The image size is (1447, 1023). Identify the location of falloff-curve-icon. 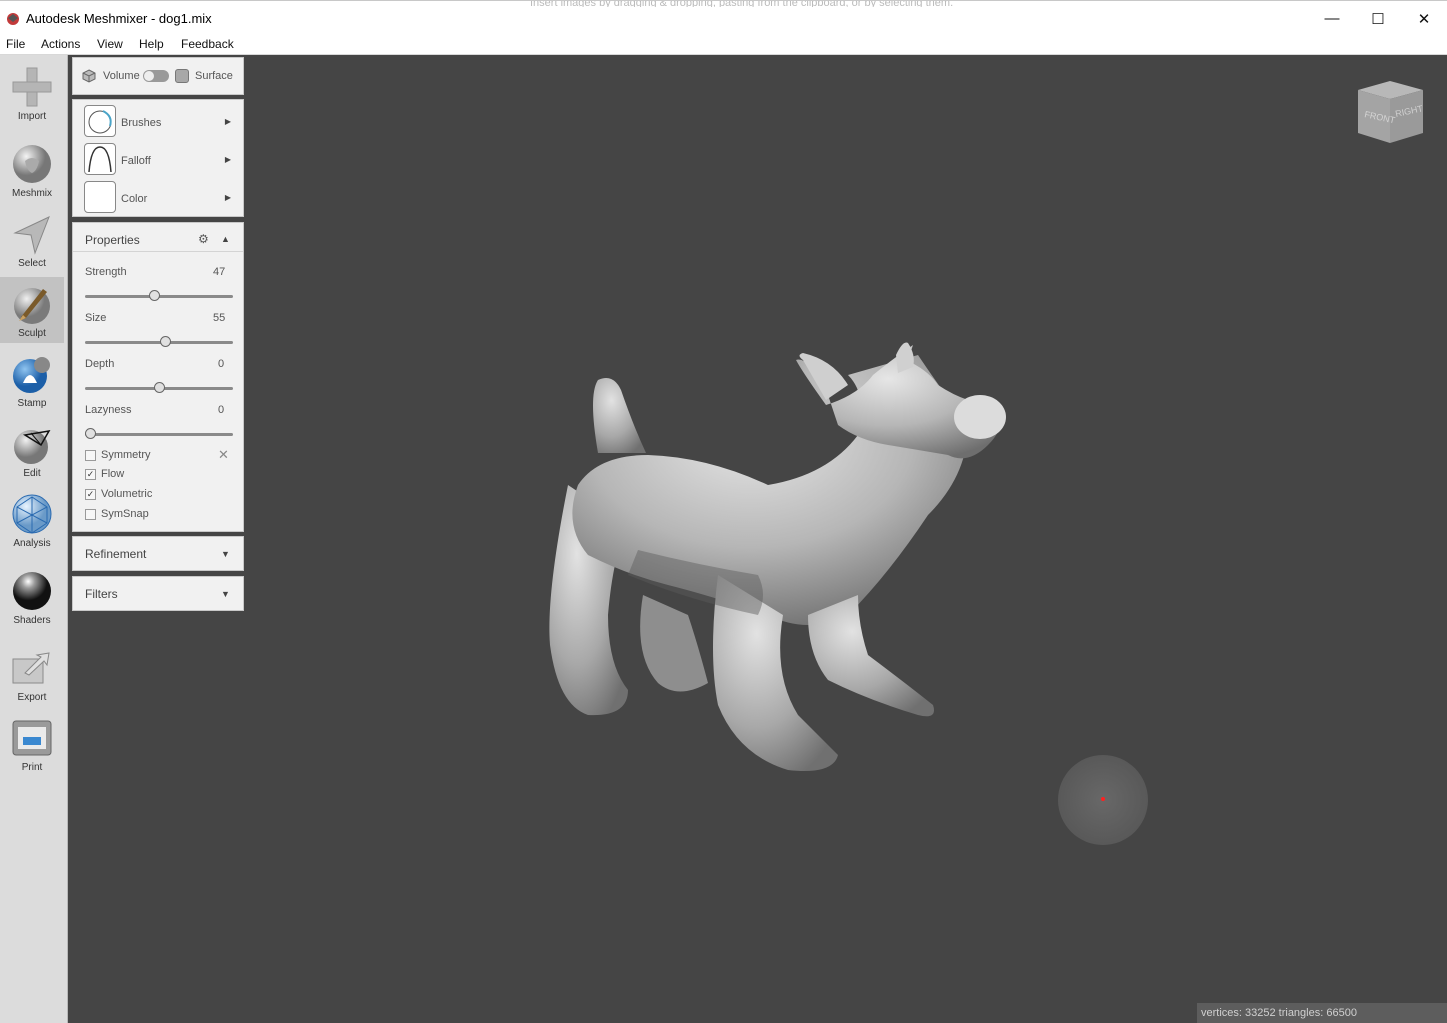
(100, 159).